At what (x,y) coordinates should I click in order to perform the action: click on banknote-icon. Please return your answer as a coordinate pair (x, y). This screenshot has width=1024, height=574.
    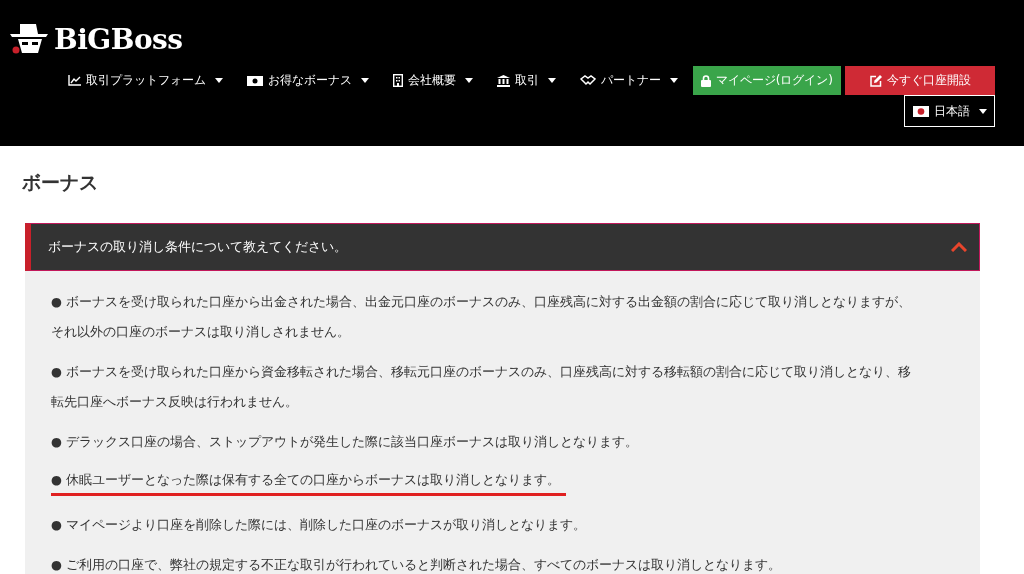
    Looking at the image, I should click on (254, 80).